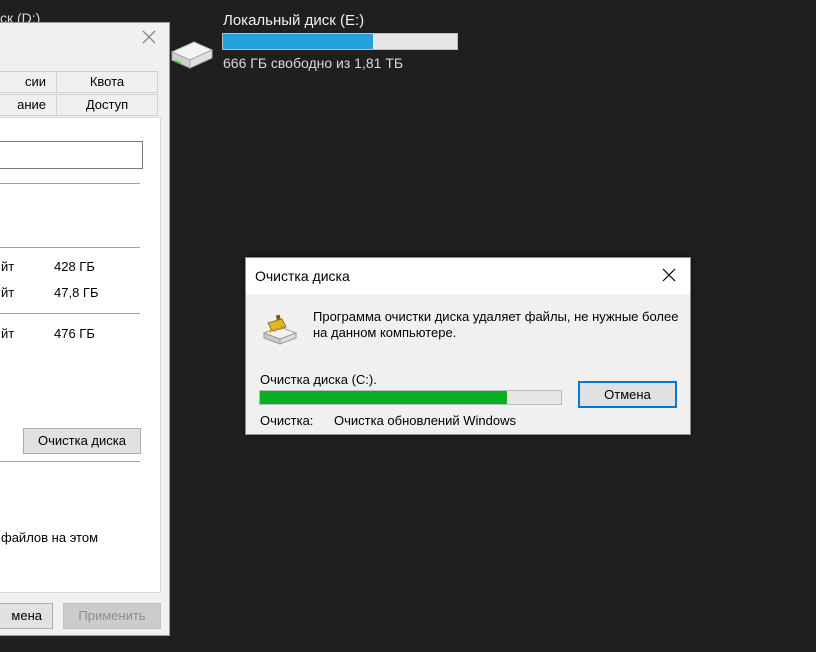 The width and height of the screenshot is (816, 652). What do you see at coordinates (107, 82) in the screenshot?
I see `tab-quota: Квота` at bounding box center [107, 82].